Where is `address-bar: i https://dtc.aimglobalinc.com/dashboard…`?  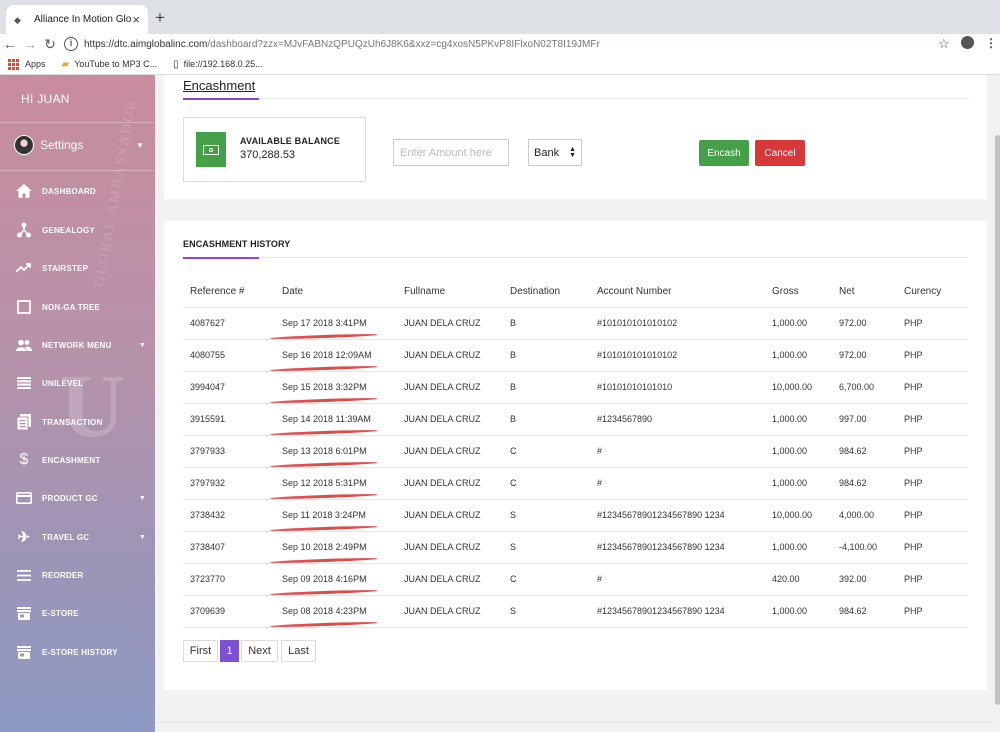
address-bar: i https://dtc.aimglobalinc.com/dashboard… is located at coordinates (508, 44).